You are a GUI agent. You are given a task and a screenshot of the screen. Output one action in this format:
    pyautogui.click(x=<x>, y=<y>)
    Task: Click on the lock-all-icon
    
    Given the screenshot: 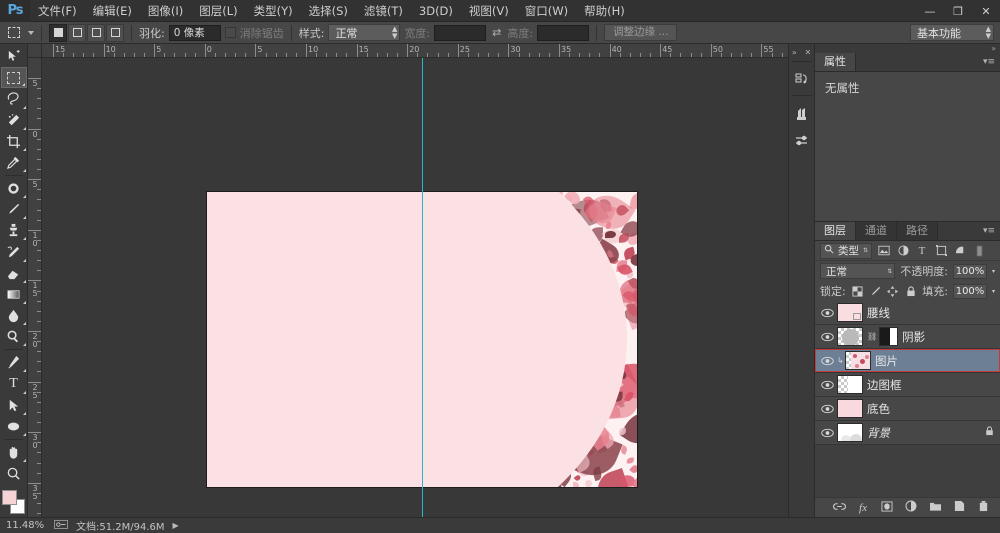 What is the action you would take?
    pyautogui.click(x=910, y=291)
    